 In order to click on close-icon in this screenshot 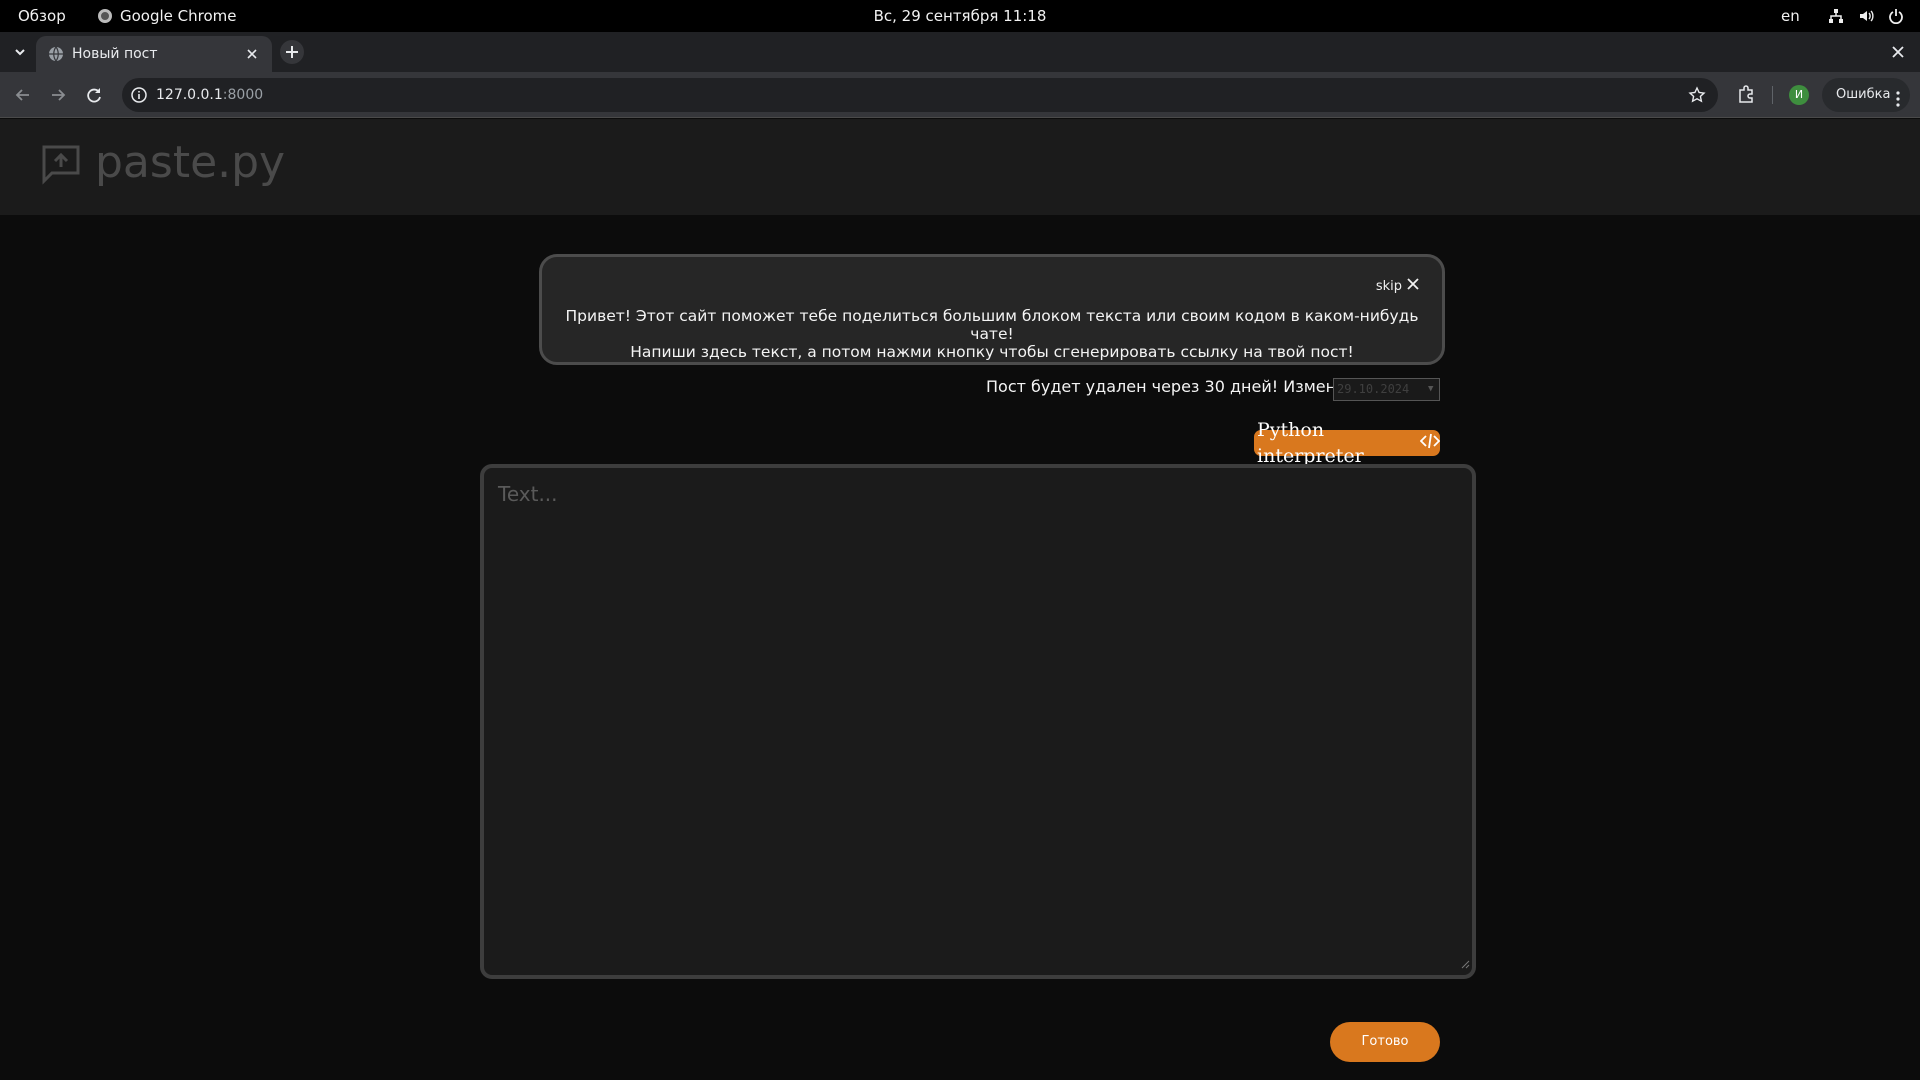, I will do `click(1413, 286)`.